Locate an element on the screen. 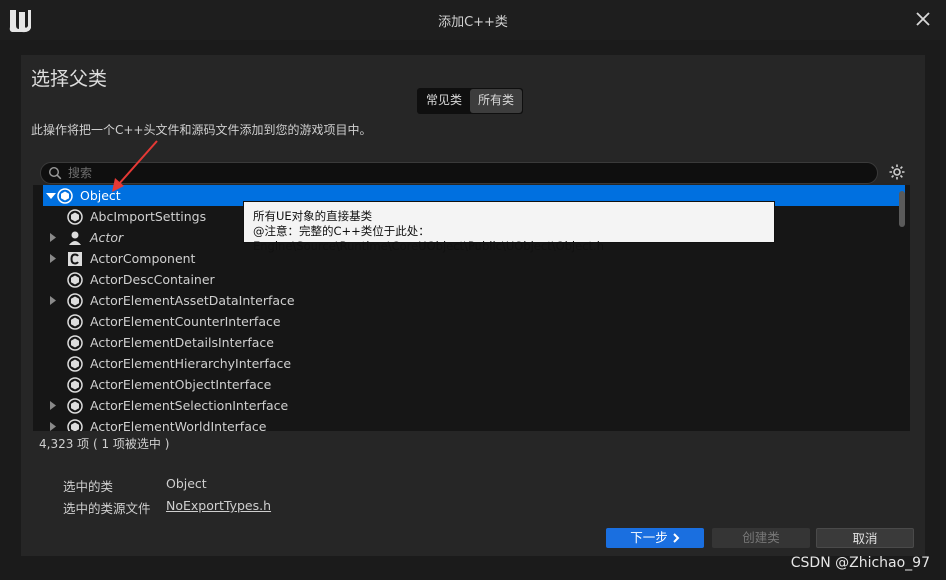 Image resolution: width=946 pixels, height=580 pixels. dialog-description: 此操作将把一个C++头文件和源码文件添加到您的游戏项目中。 is located at coordinates (201, 130).